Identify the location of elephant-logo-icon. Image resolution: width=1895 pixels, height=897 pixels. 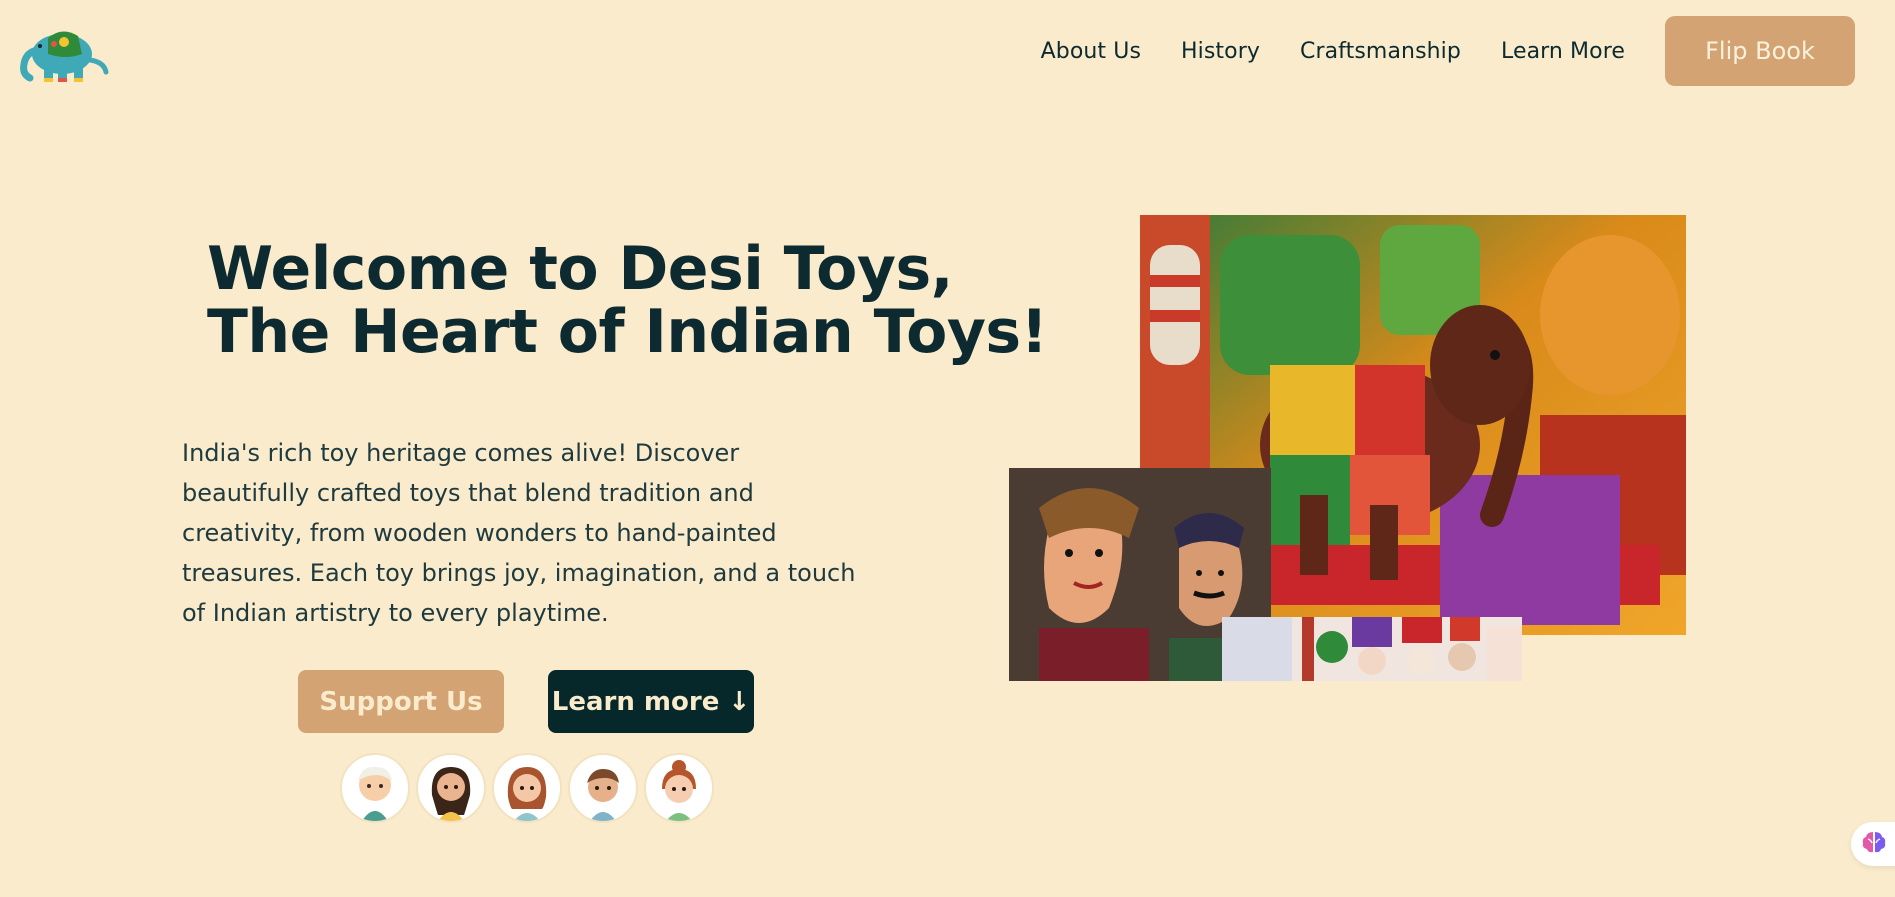
(64, 53).